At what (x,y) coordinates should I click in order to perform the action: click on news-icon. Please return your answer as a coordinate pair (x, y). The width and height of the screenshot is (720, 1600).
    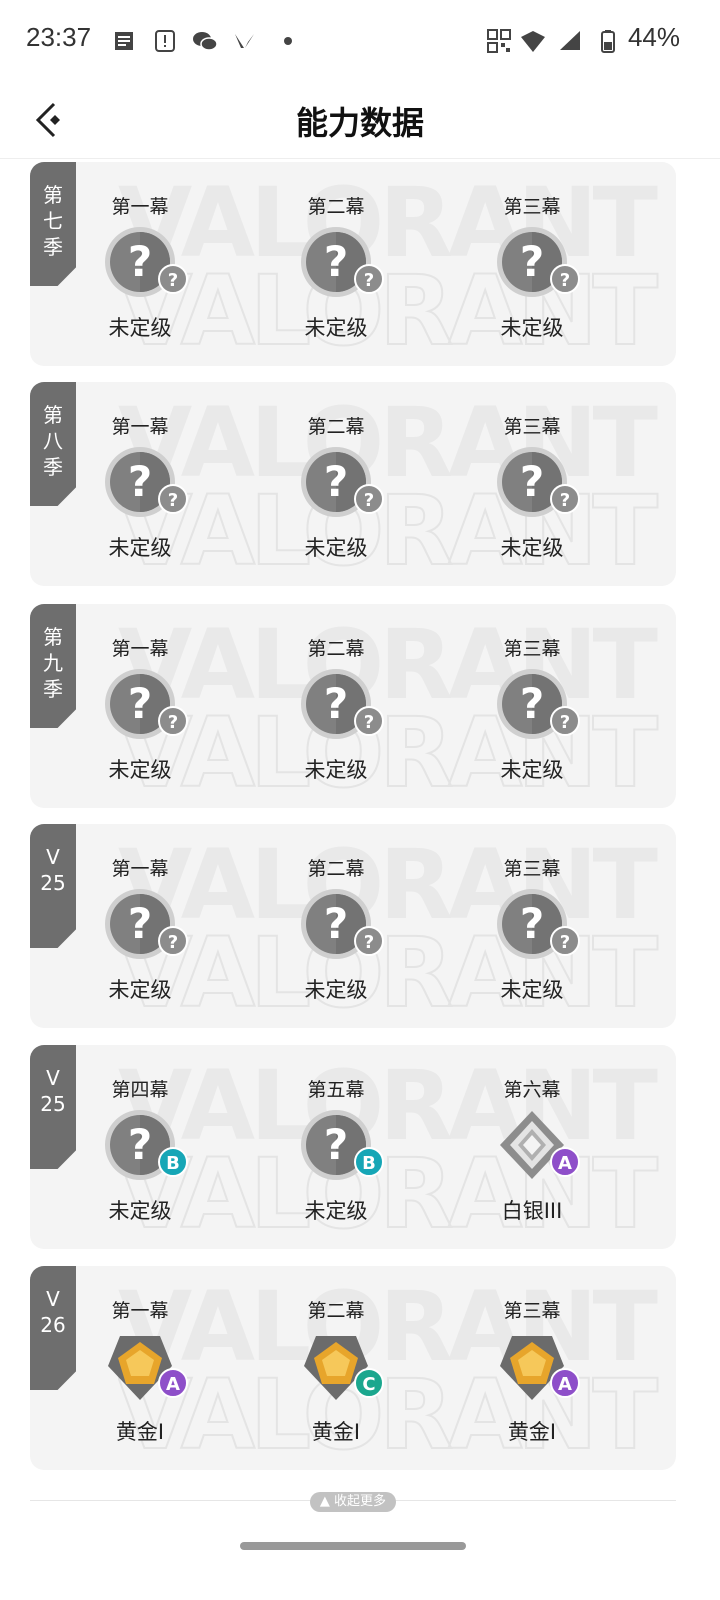
    Looking at the image, I should click on (124, 41).